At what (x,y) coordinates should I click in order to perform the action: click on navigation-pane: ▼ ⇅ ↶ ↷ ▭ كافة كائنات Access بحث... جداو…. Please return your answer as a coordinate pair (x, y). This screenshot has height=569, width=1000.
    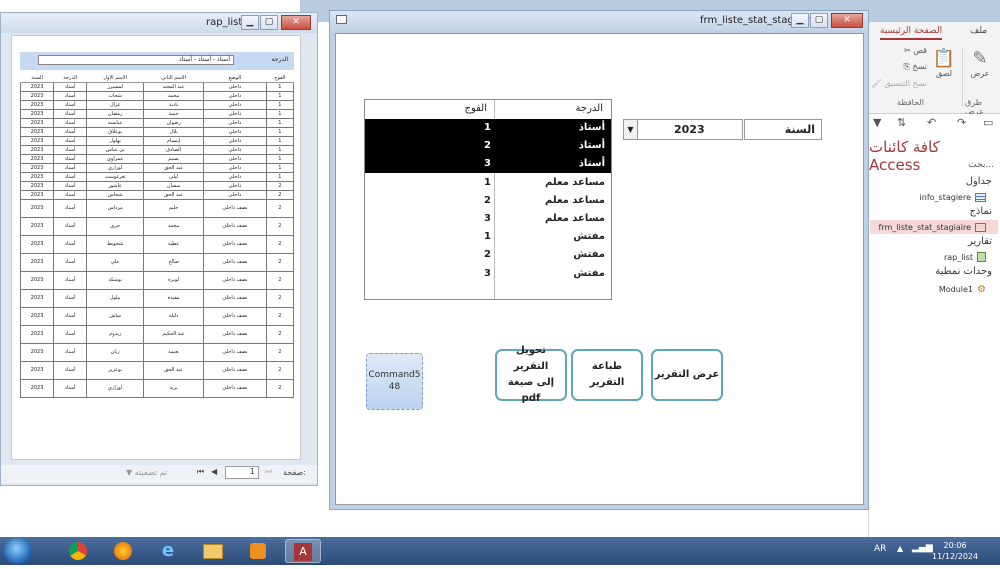
    Looking at the image, I should click on (934, 325).